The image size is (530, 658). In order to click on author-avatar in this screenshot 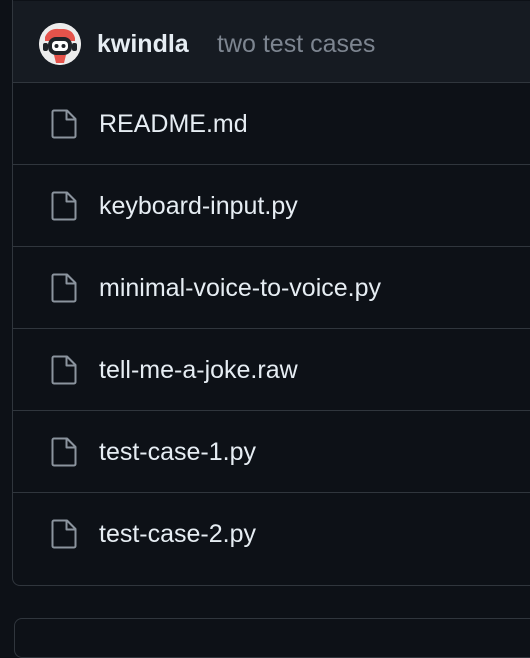, I will do `click(60, 44)`.